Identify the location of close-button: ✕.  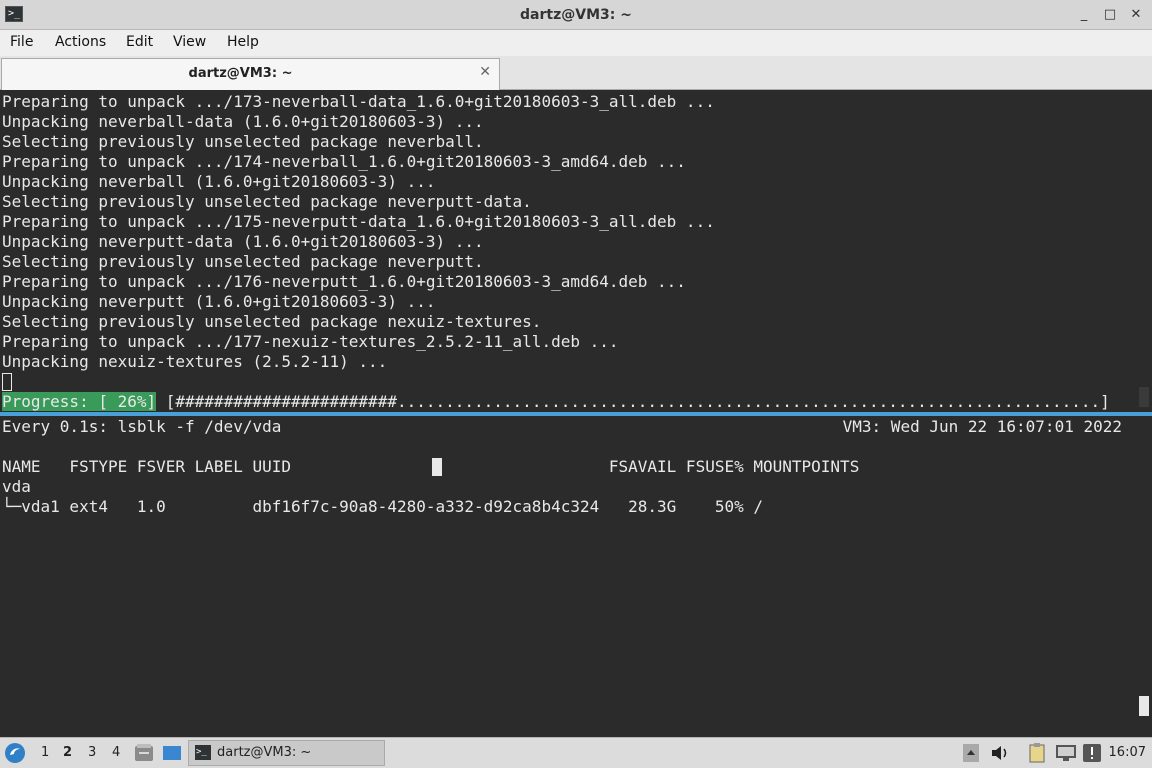
(1136, 15).